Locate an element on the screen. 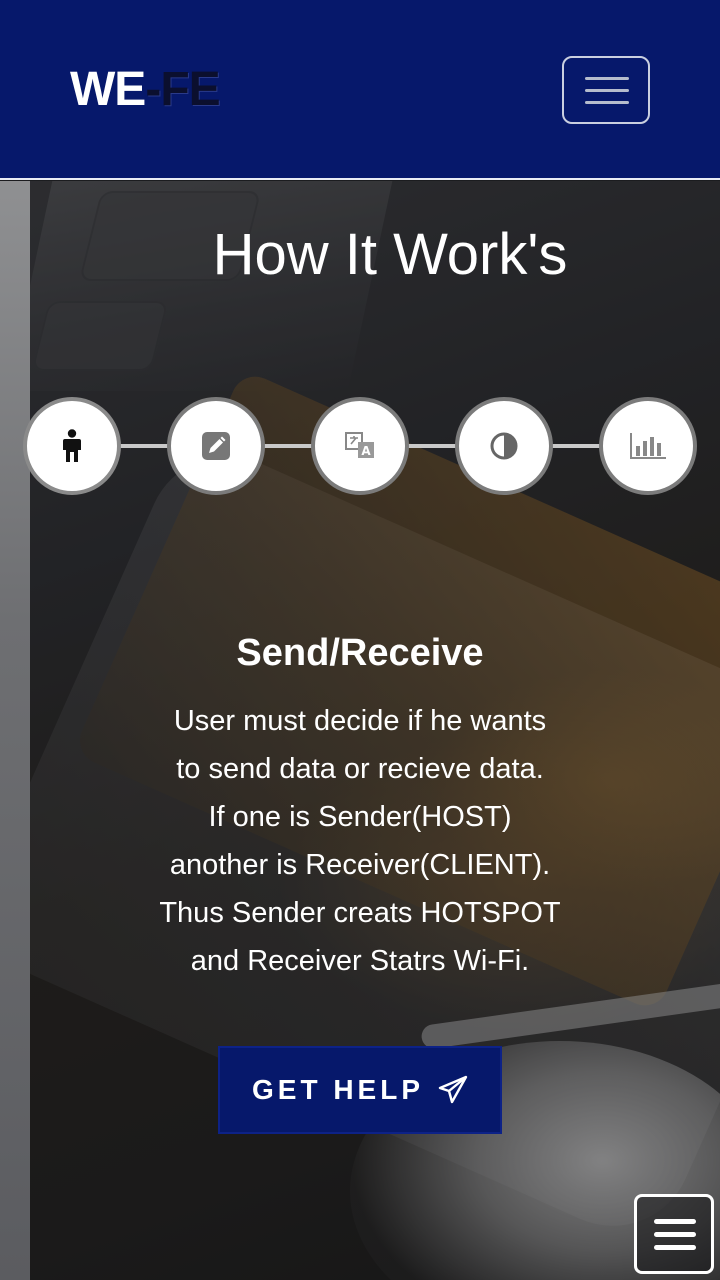  step-description-line: another is Receiver(CLIENT). is located at coordinates (360, 865).